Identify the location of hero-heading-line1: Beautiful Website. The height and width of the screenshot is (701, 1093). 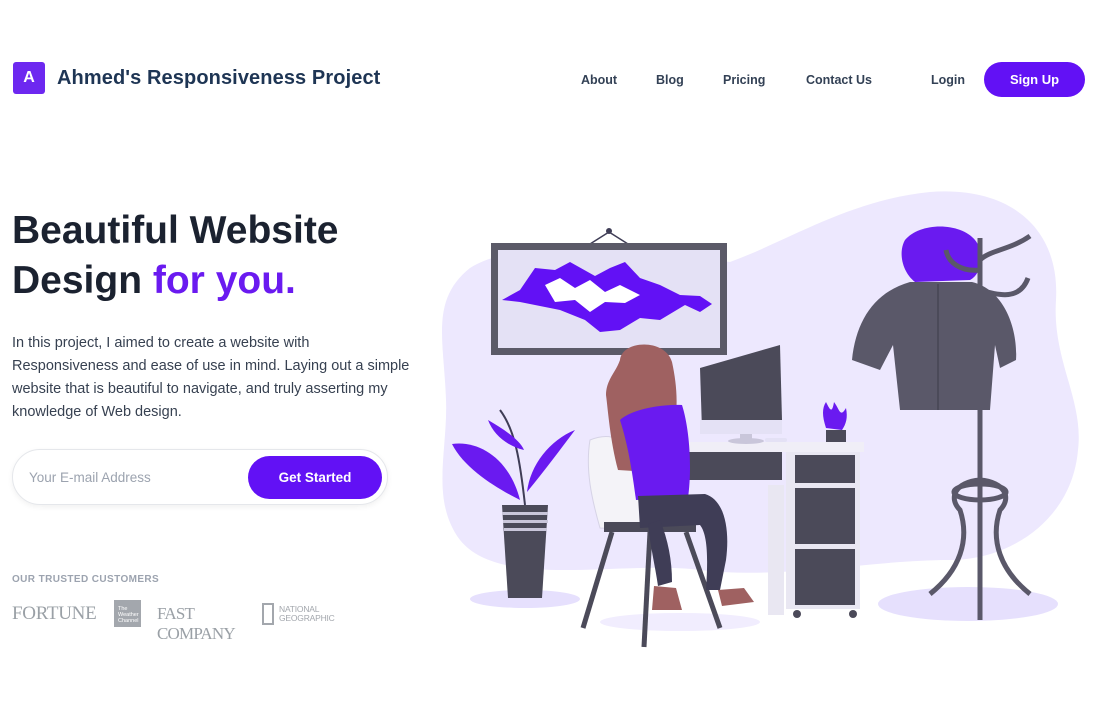
(175, 230).